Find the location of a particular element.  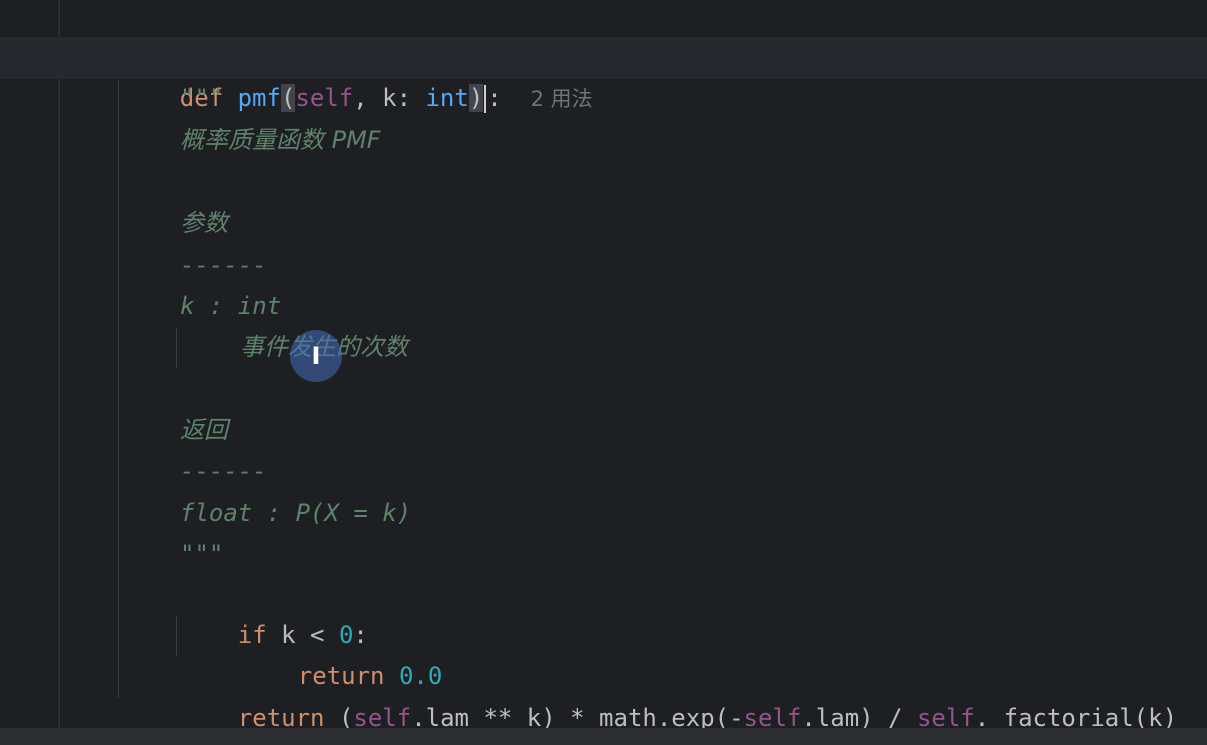

docstring-close-quotes: """ is located at coordinates (202, 554).